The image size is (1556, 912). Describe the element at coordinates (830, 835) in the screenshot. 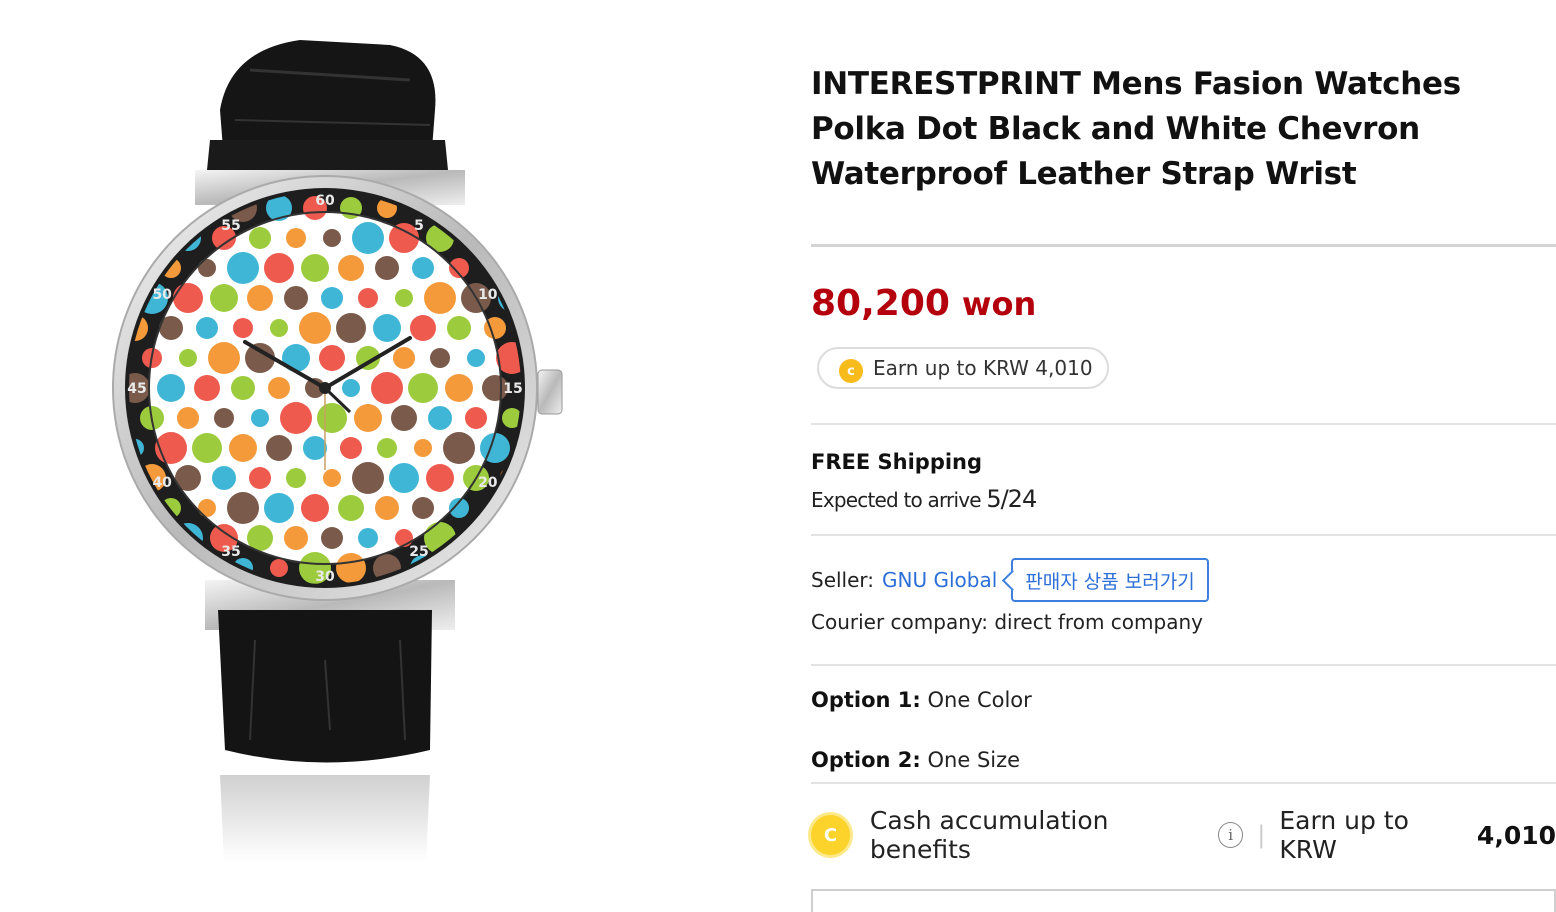

I see `cash-coin-icon: C` at that location.